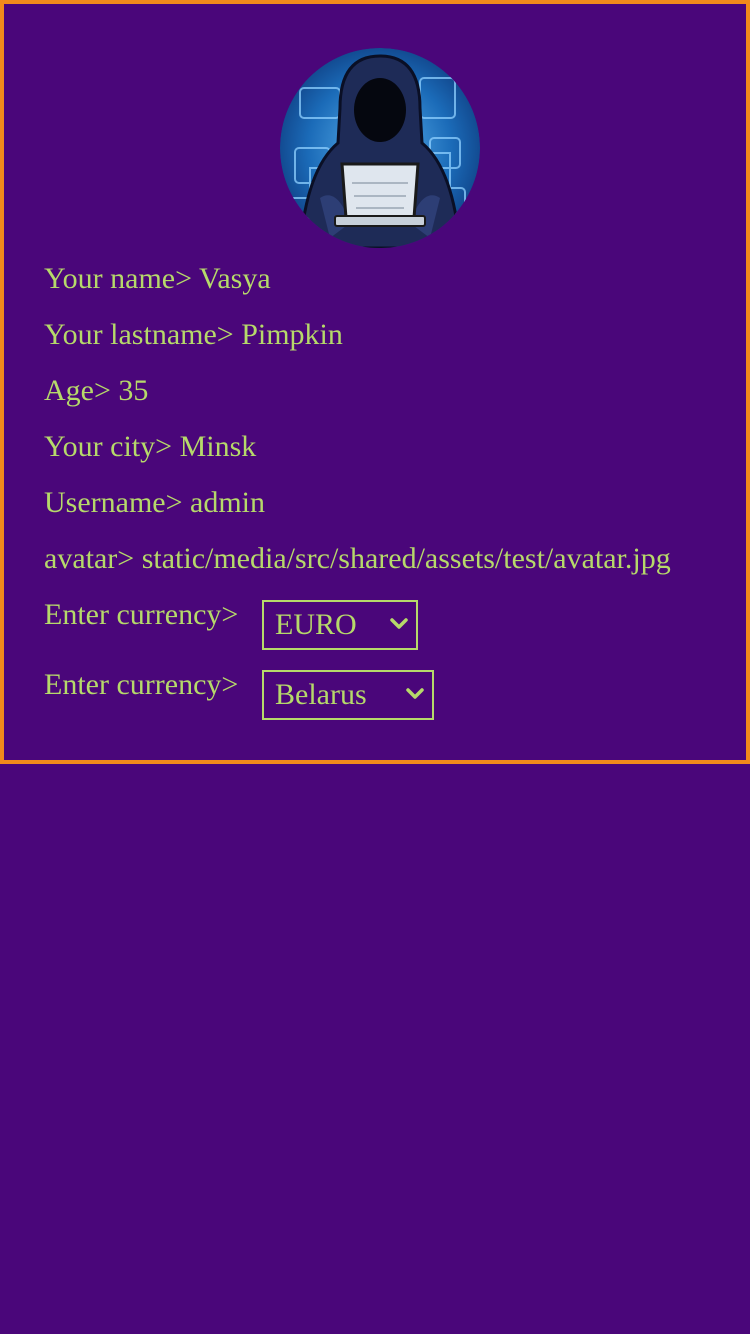  I want to click on lastname-label: Your lastname>, so click(139, 334).